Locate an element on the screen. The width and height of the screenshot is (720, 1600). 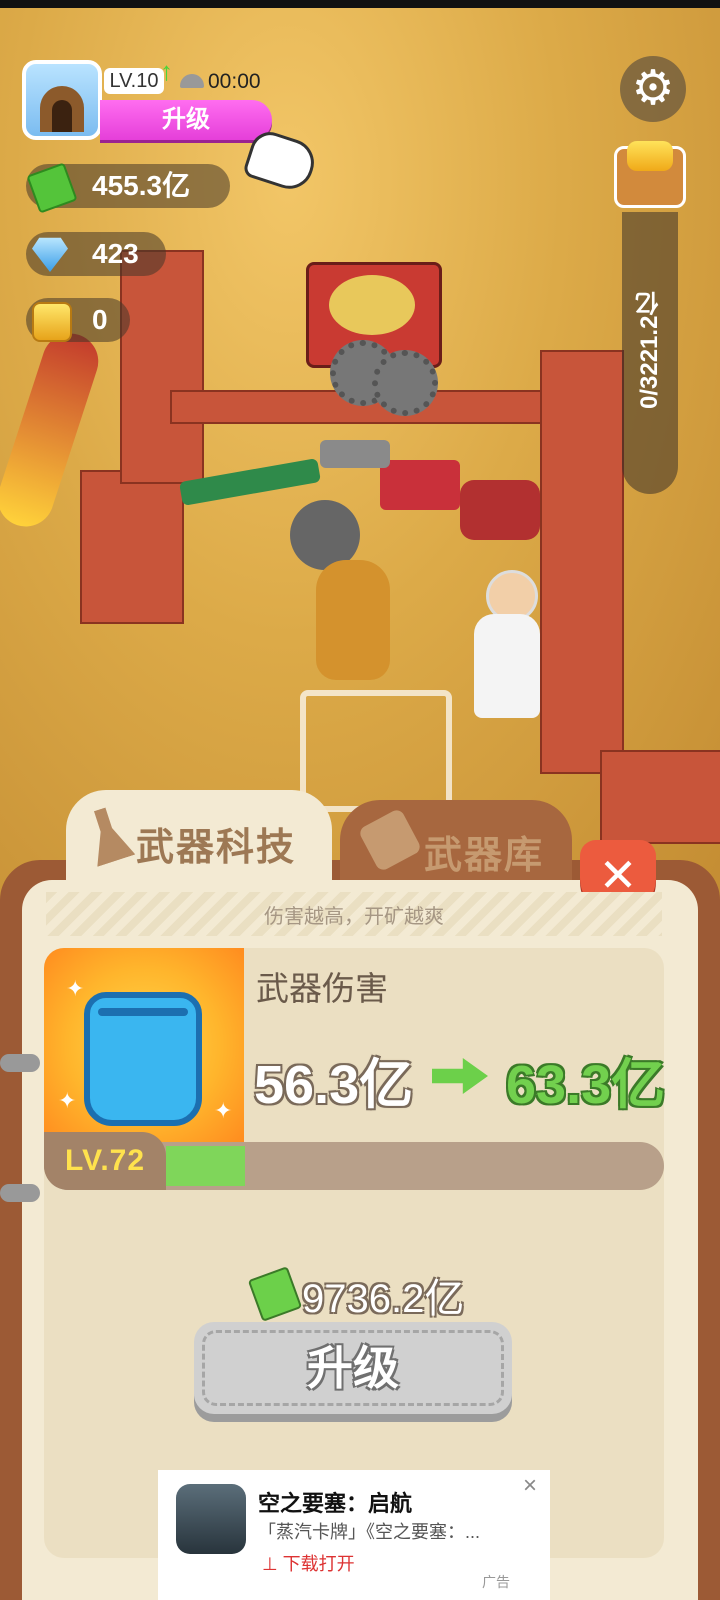
ad-banner: 空之要塞：启航 「蒸汽卡牌」《空之要塞：... ⊥ 下载打开 × 广告 is located at coordinates (354, 1535).